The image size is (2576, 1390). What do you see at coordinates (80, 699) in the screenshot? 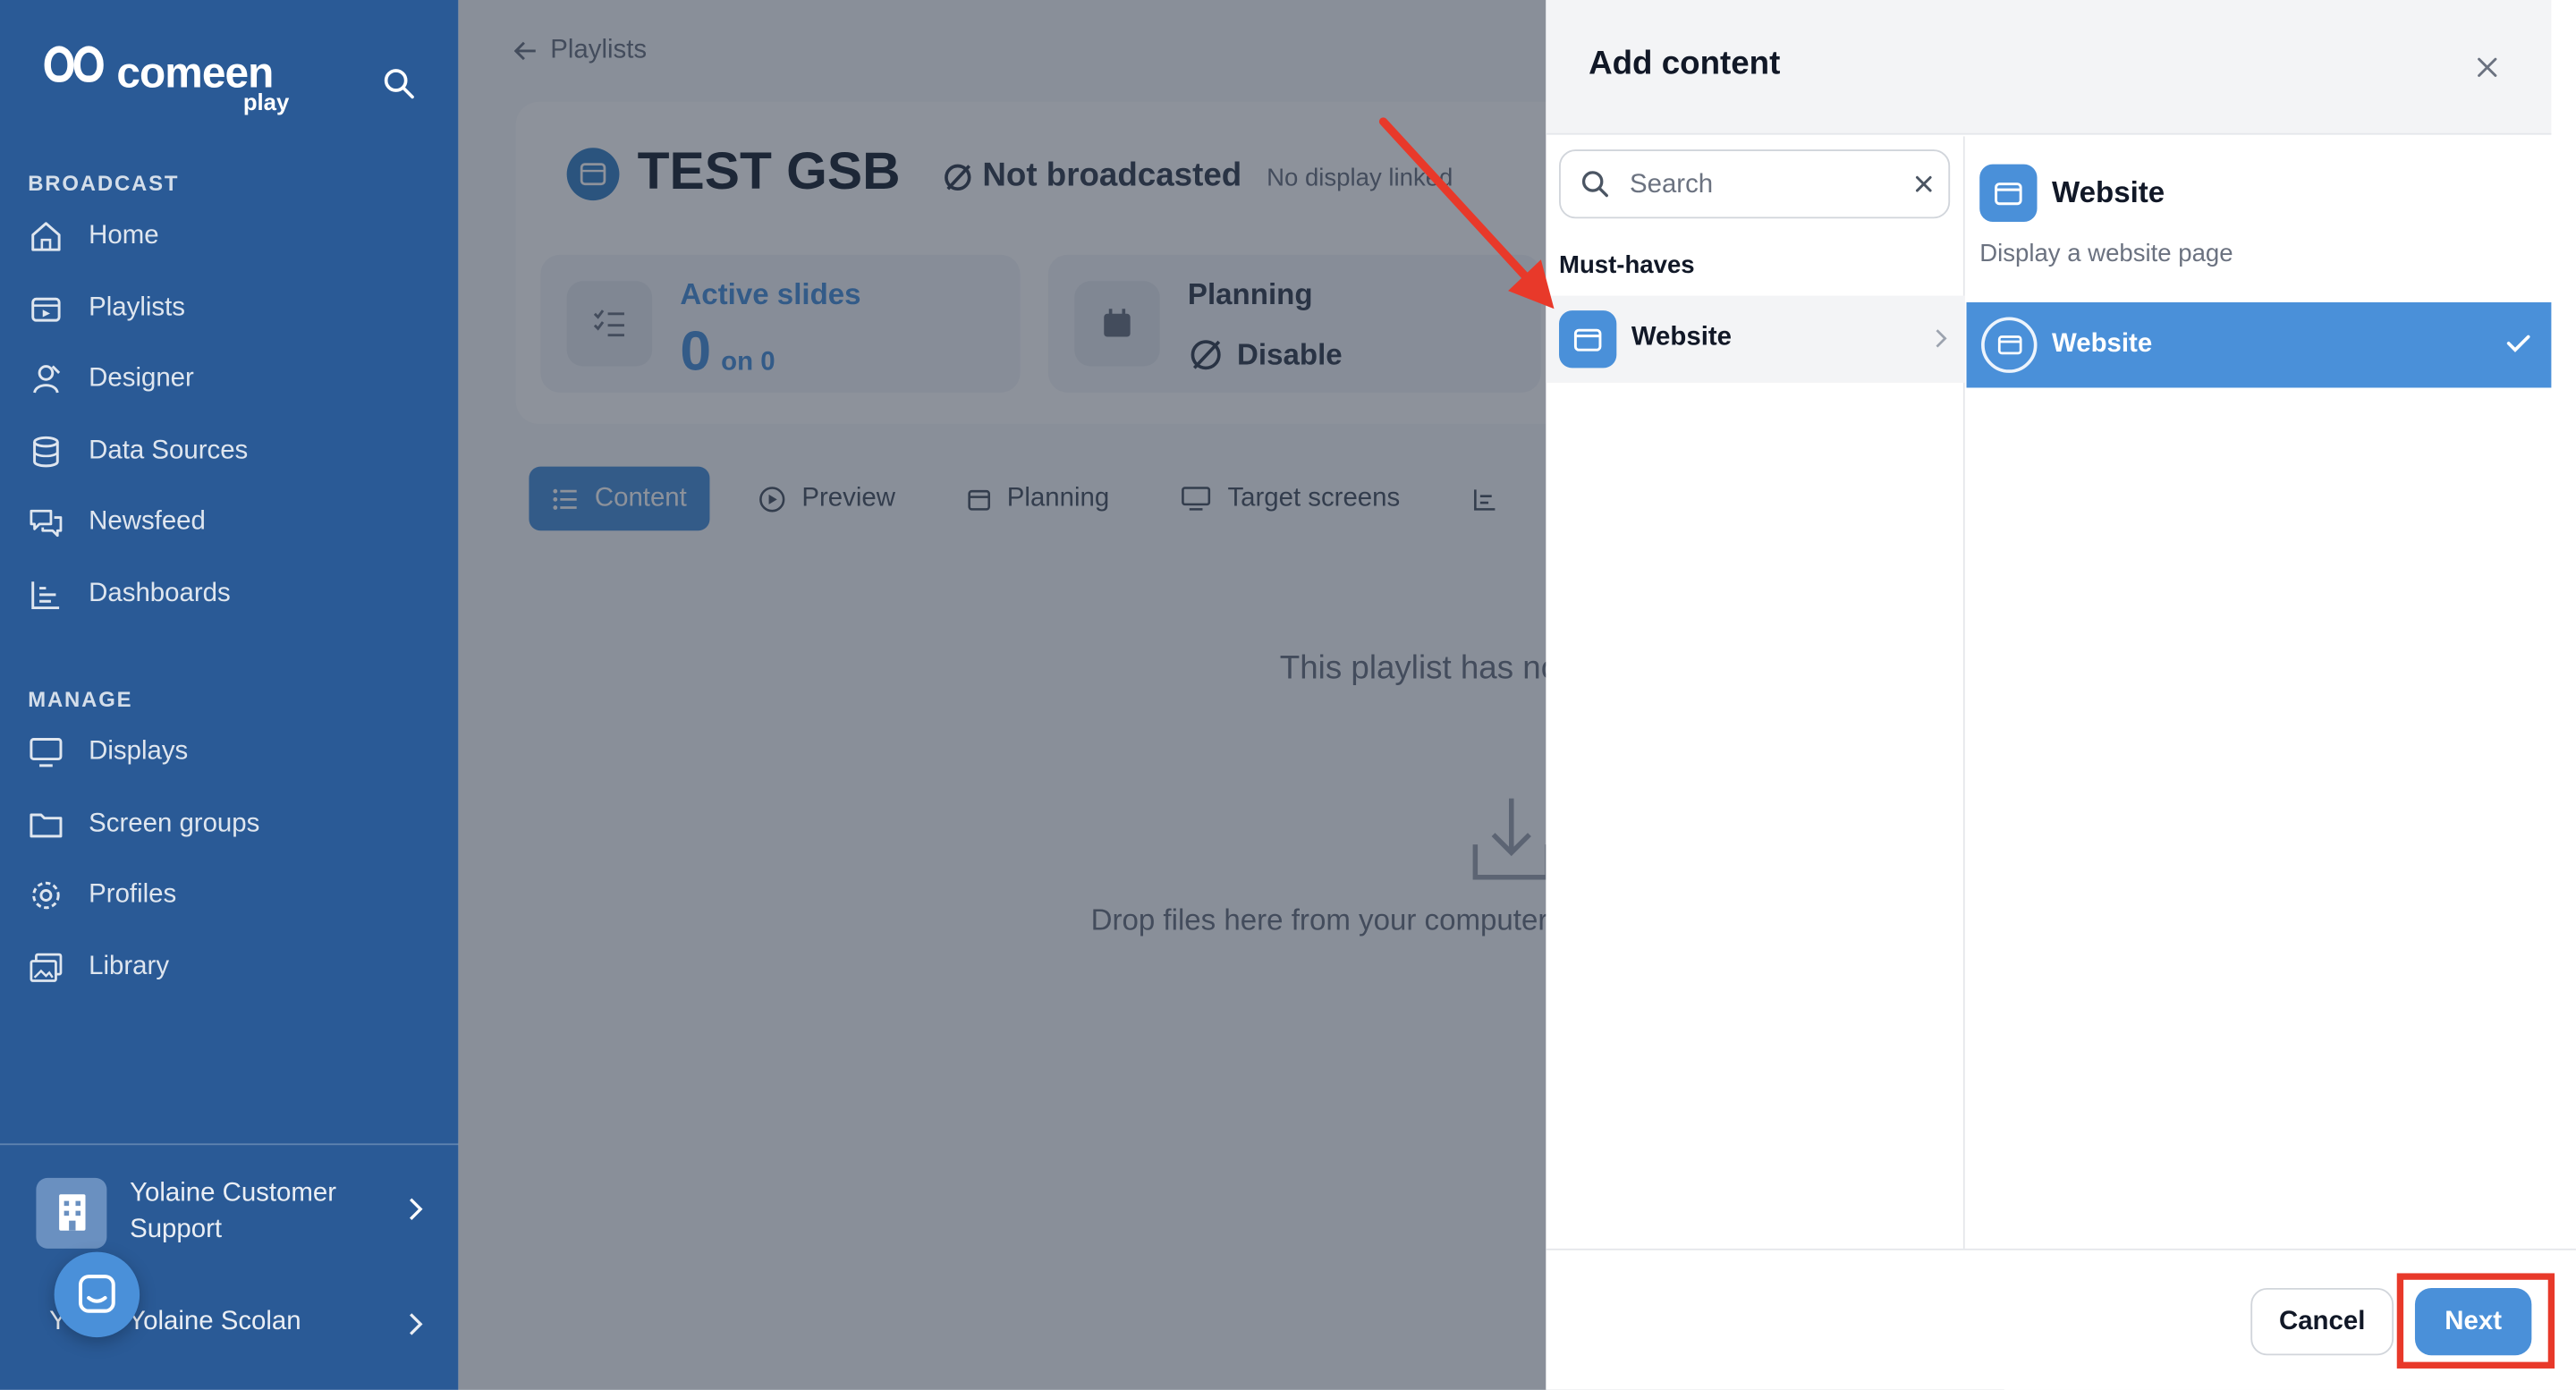
I see `manage-section-label: MANAGE` at bounding box center [80, 699].